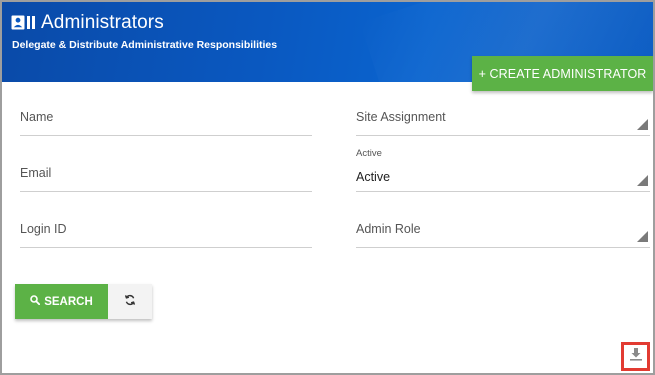 The height and width of the screenshot is (375, 655). Describe the element at coordinates (166, 235) in the screenshot. I see `login-id-field: Login ID` at that location.